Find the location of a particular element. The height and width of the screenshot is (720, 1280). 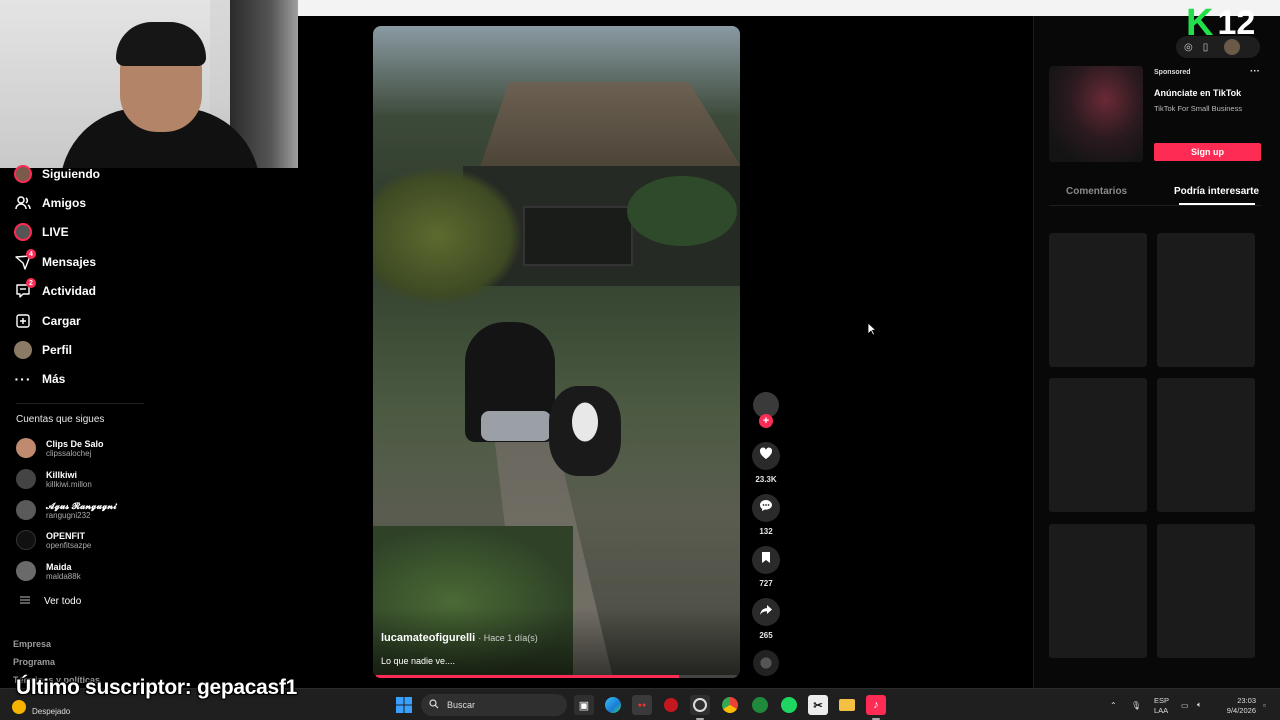

following-account: OPENFIT openfitsazpe is located at coordinates (53, 540).